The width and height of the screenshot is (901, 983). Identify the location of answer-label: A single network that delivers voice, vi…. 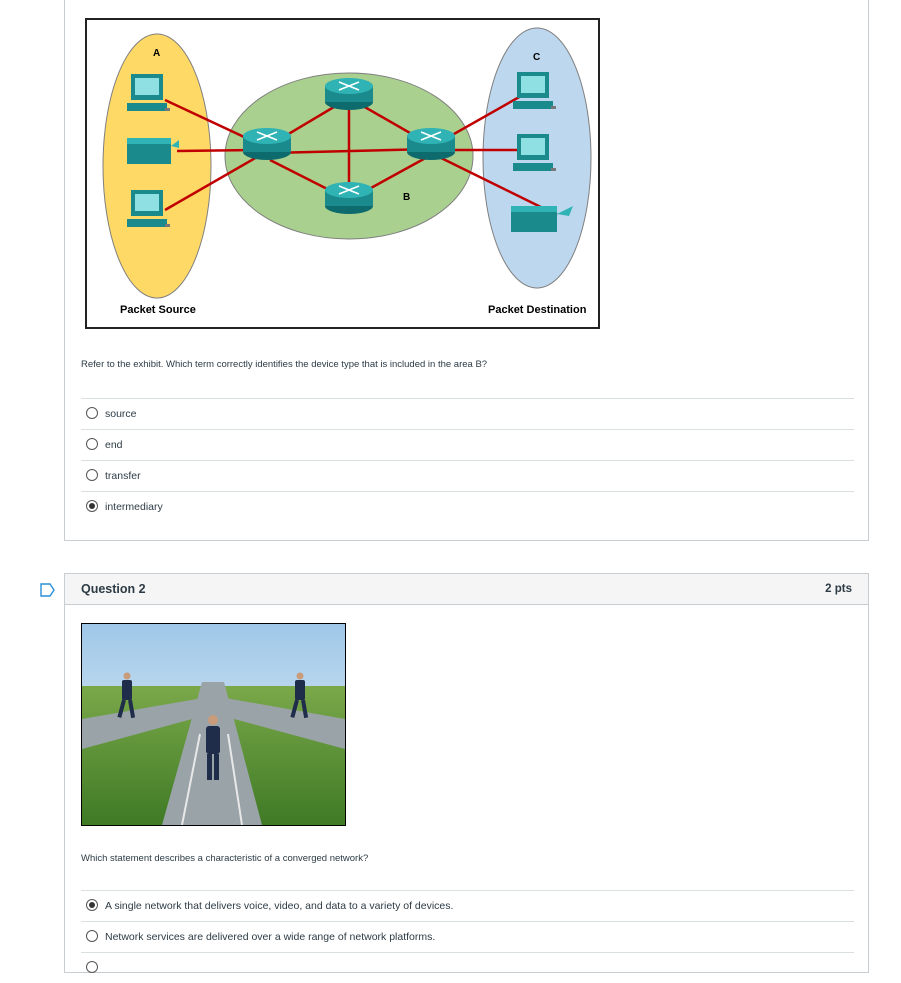
(279, 906).